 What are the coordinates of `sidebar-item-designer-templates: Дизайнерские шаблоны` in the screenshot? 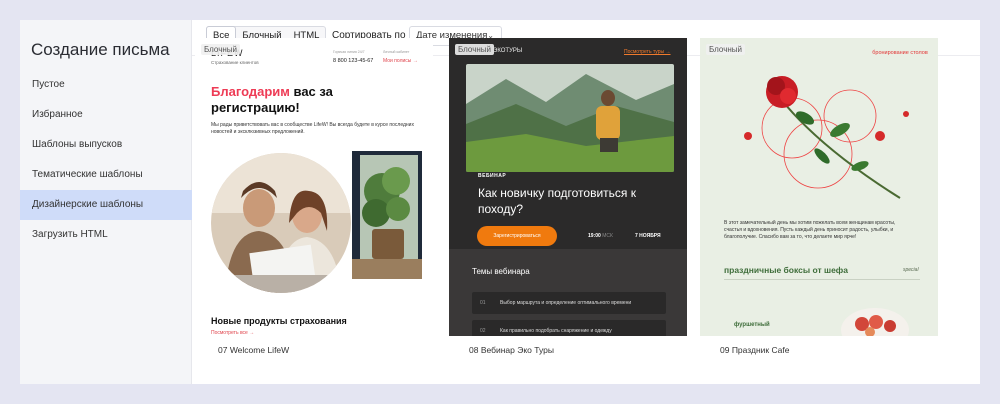 It's located at (106, 205).